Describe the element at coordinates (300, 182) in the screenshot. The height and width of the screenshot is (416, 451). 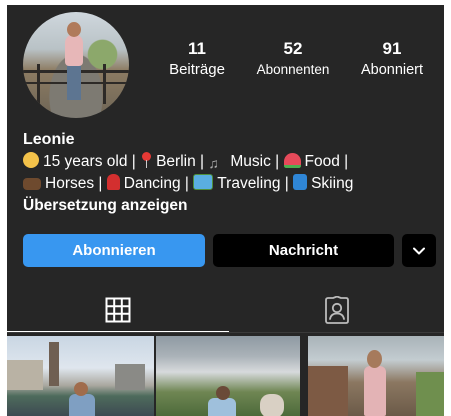
I see `skier-icon` at that location.